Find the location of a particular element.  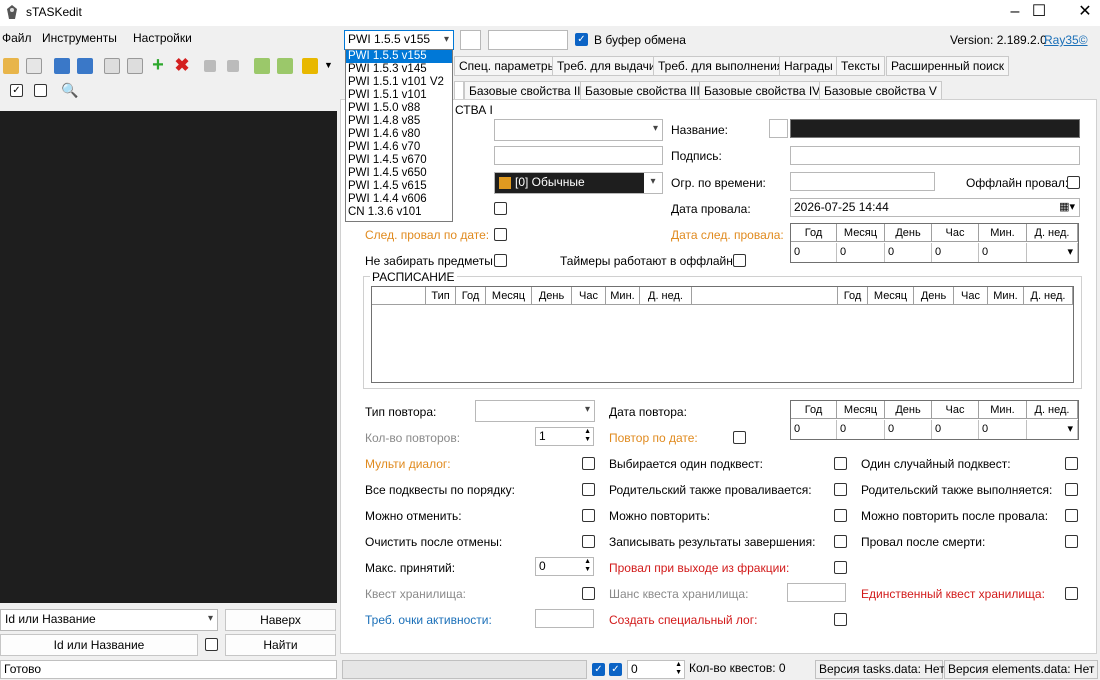

parent-fails-checkbox is located at coordinates (840, 489).